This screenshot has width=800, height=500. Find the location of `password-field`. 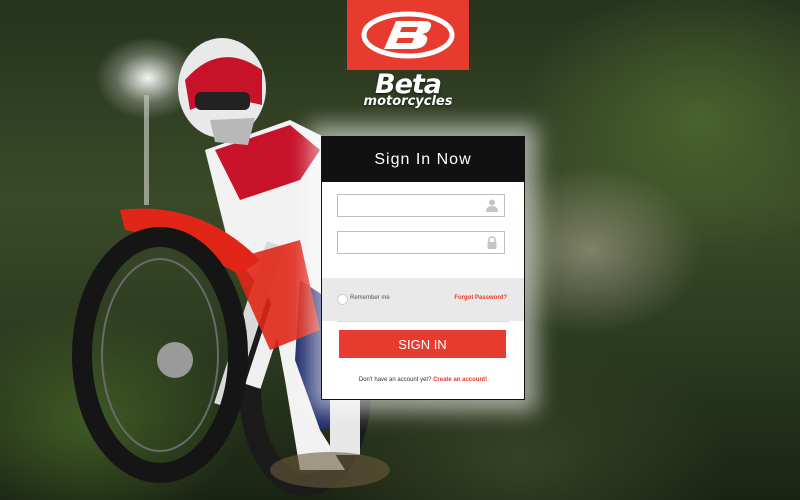

password-field is located at coordinates (421, 242).